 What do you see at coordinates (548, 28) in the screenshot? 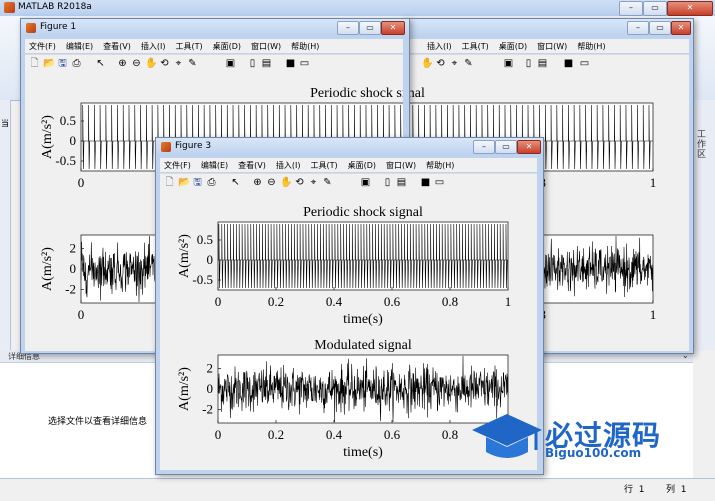
I see `figure-2-title-bar: – ▭ ✕` at bounding box center [548, 28].